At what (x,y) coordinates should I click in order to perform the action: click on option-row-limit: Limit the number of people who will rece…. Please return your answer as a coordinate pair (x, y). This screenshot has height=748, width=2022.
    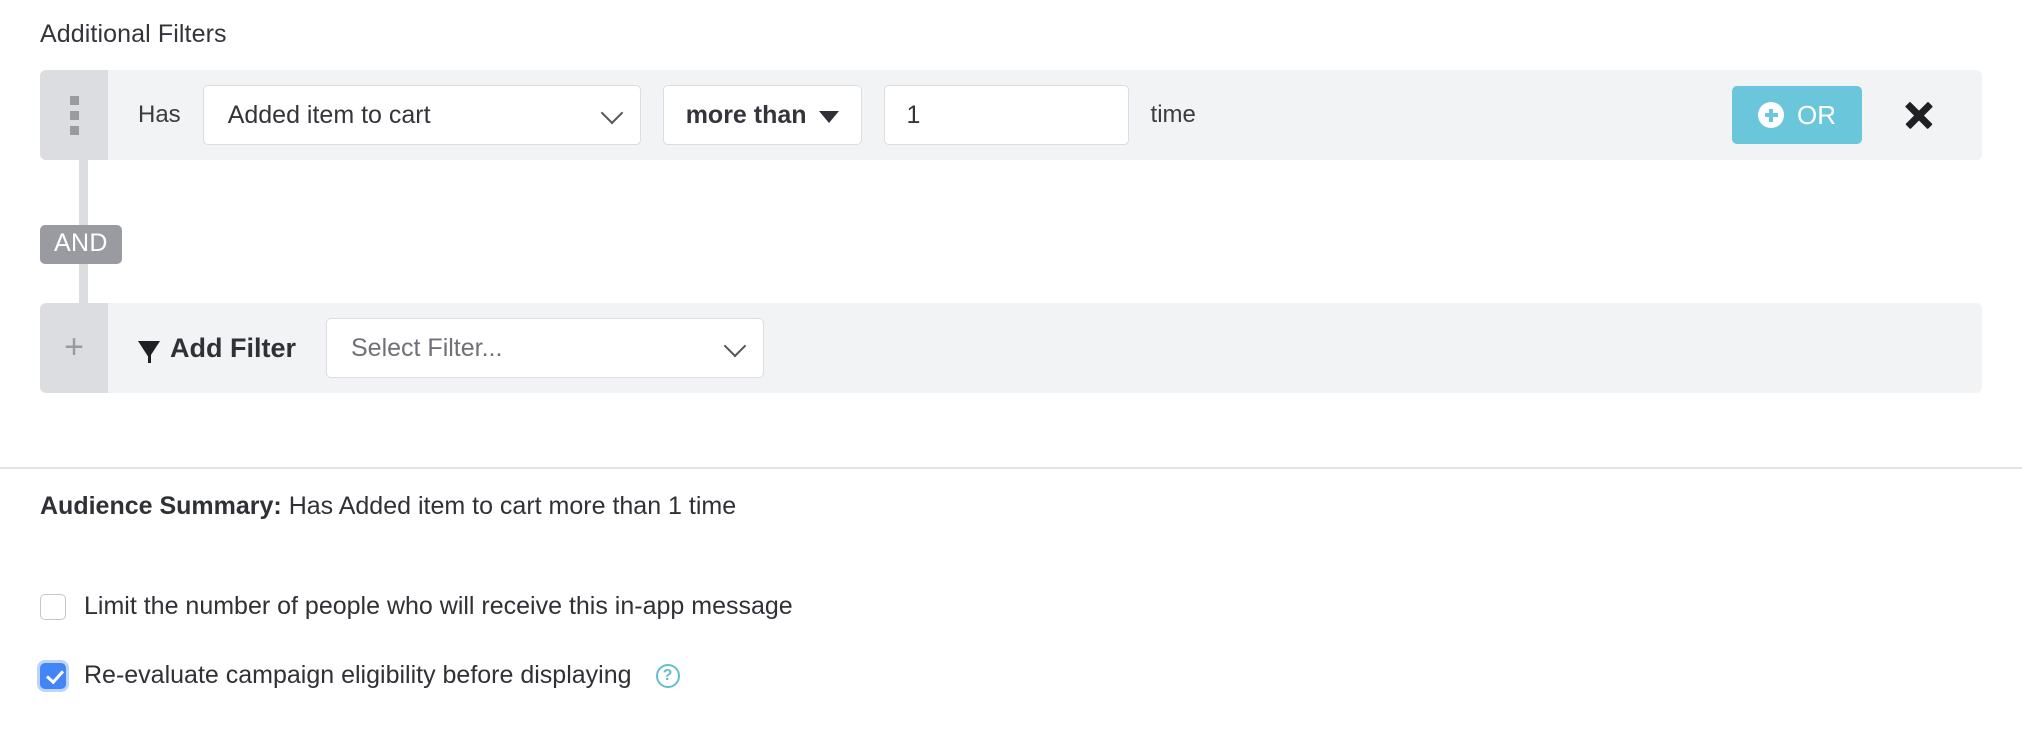
    Looking at the image, I should click on (416, 606).